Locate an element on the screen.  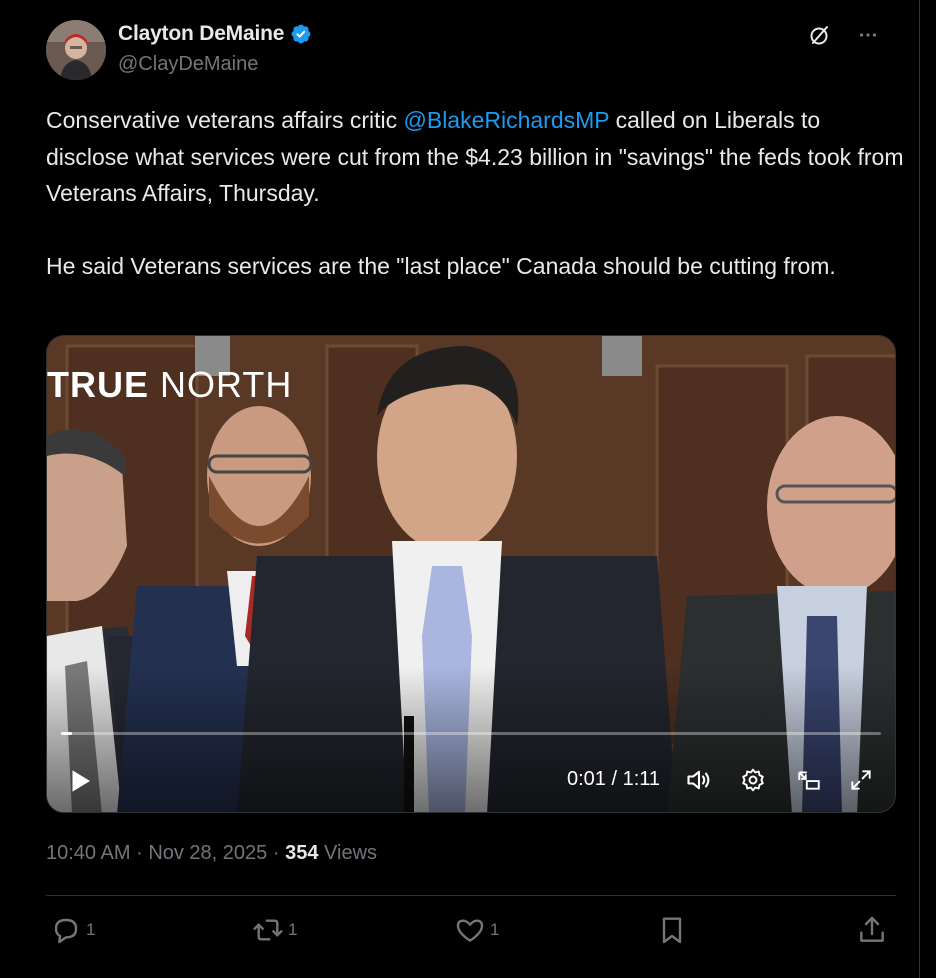
more-icon is located at coordinates (868, 35).